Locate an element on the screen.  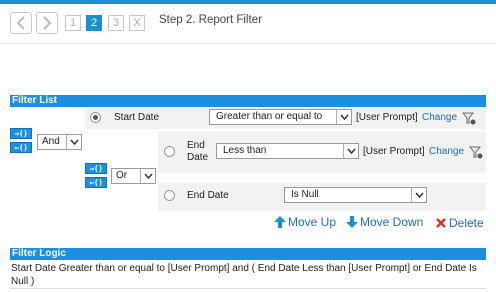
back-icon is located at coordinates (20, 23).